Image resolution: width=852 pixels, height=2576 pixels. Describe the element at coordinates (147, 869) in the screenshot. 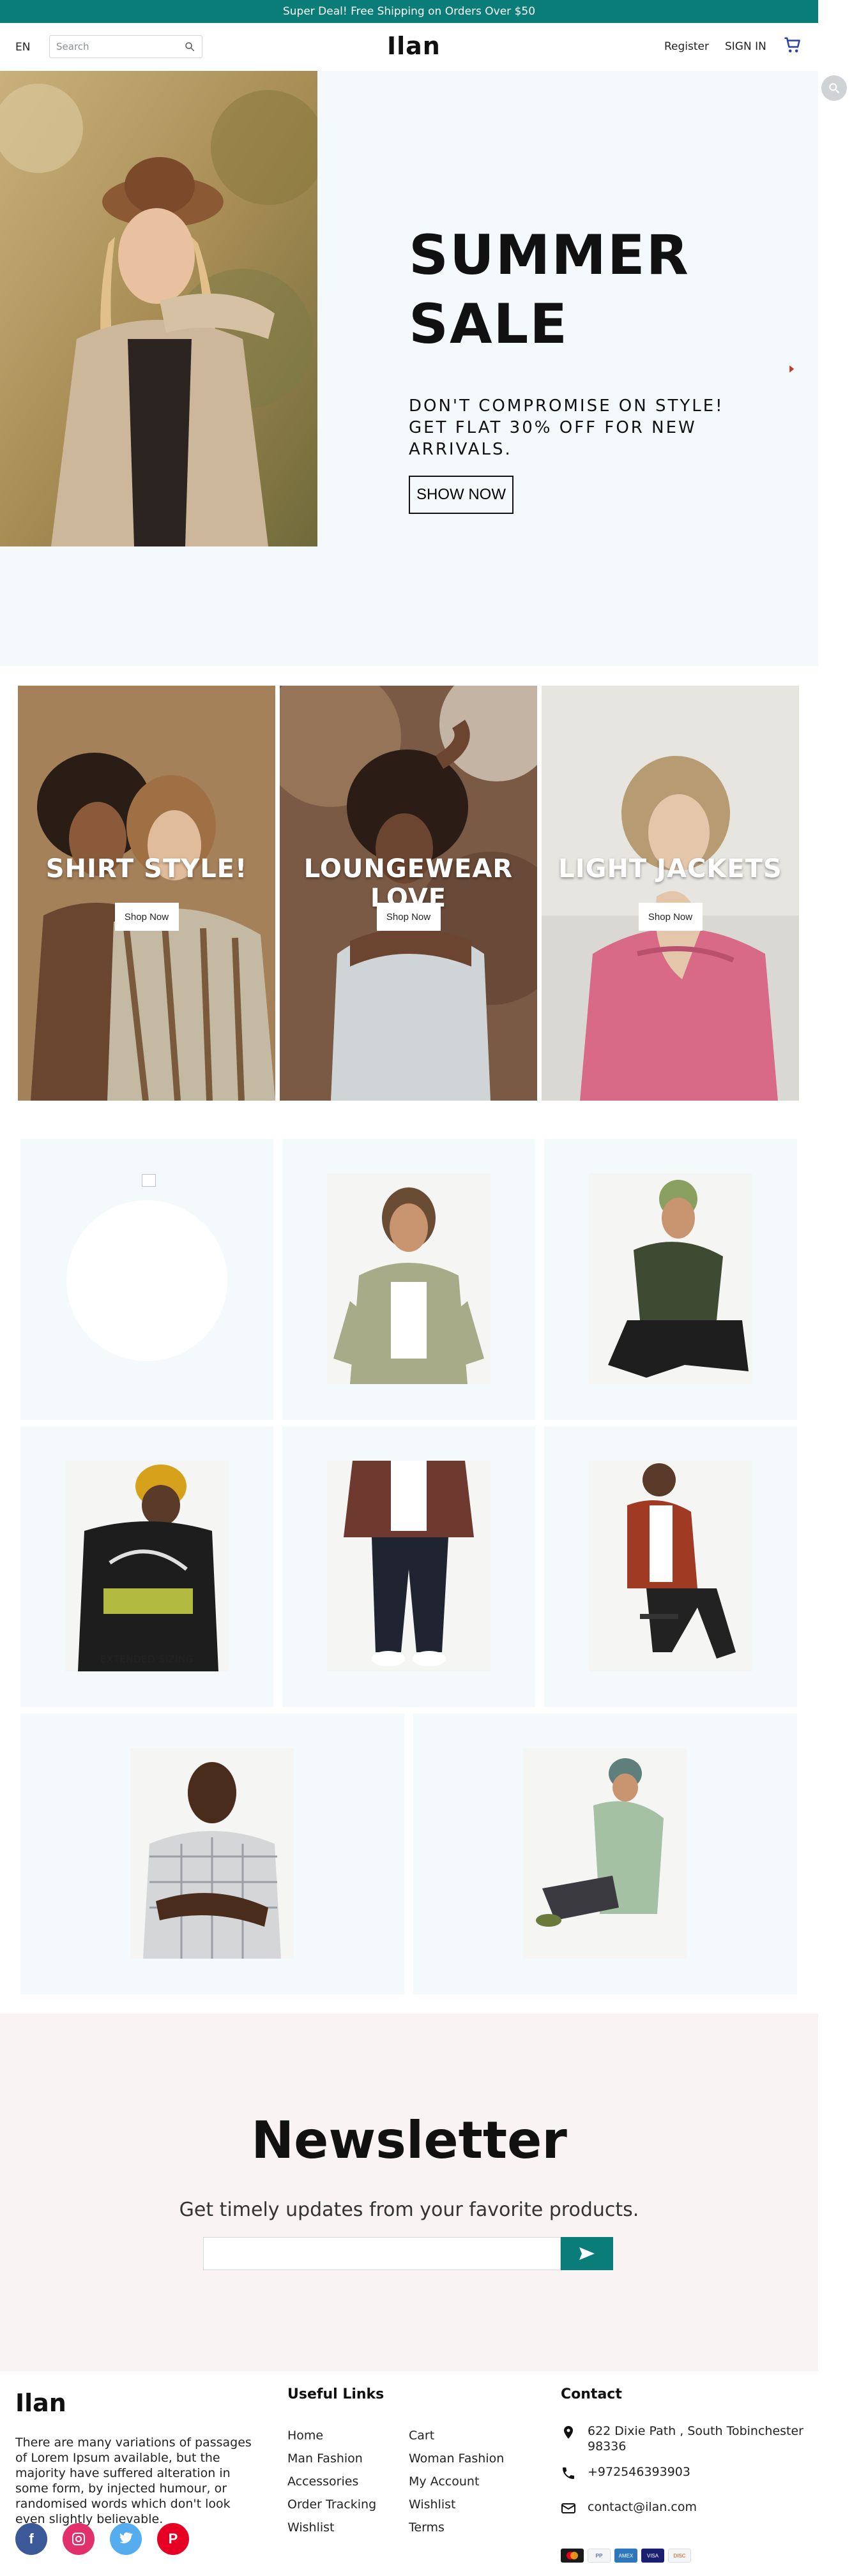

I see `category-title: SHIRT STYLE!` at that location.